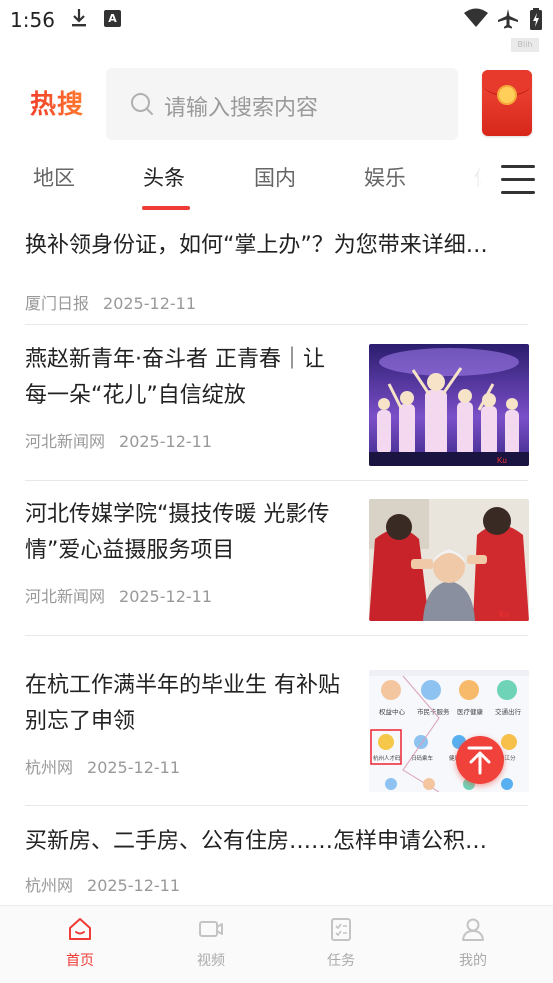 The width and height of the screenshot is (553, 983). What do you see at coordinates (211, 961) in the screenshot?
I see `nav-label: 视频` at bounding box center [211, 961].